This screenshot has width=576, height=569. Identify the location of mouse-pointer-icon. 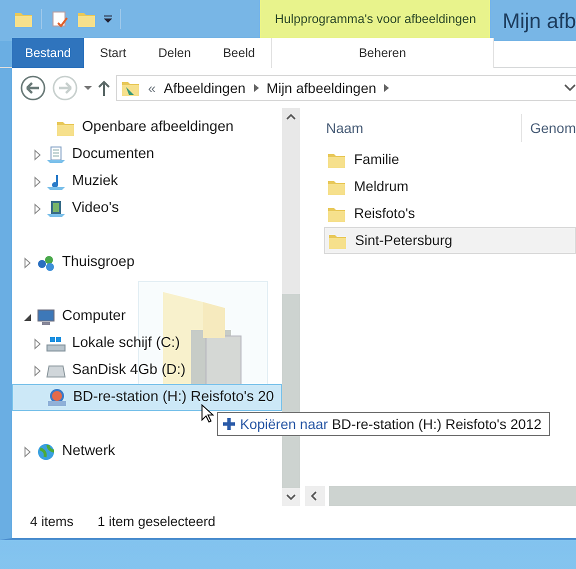
(207, 414).